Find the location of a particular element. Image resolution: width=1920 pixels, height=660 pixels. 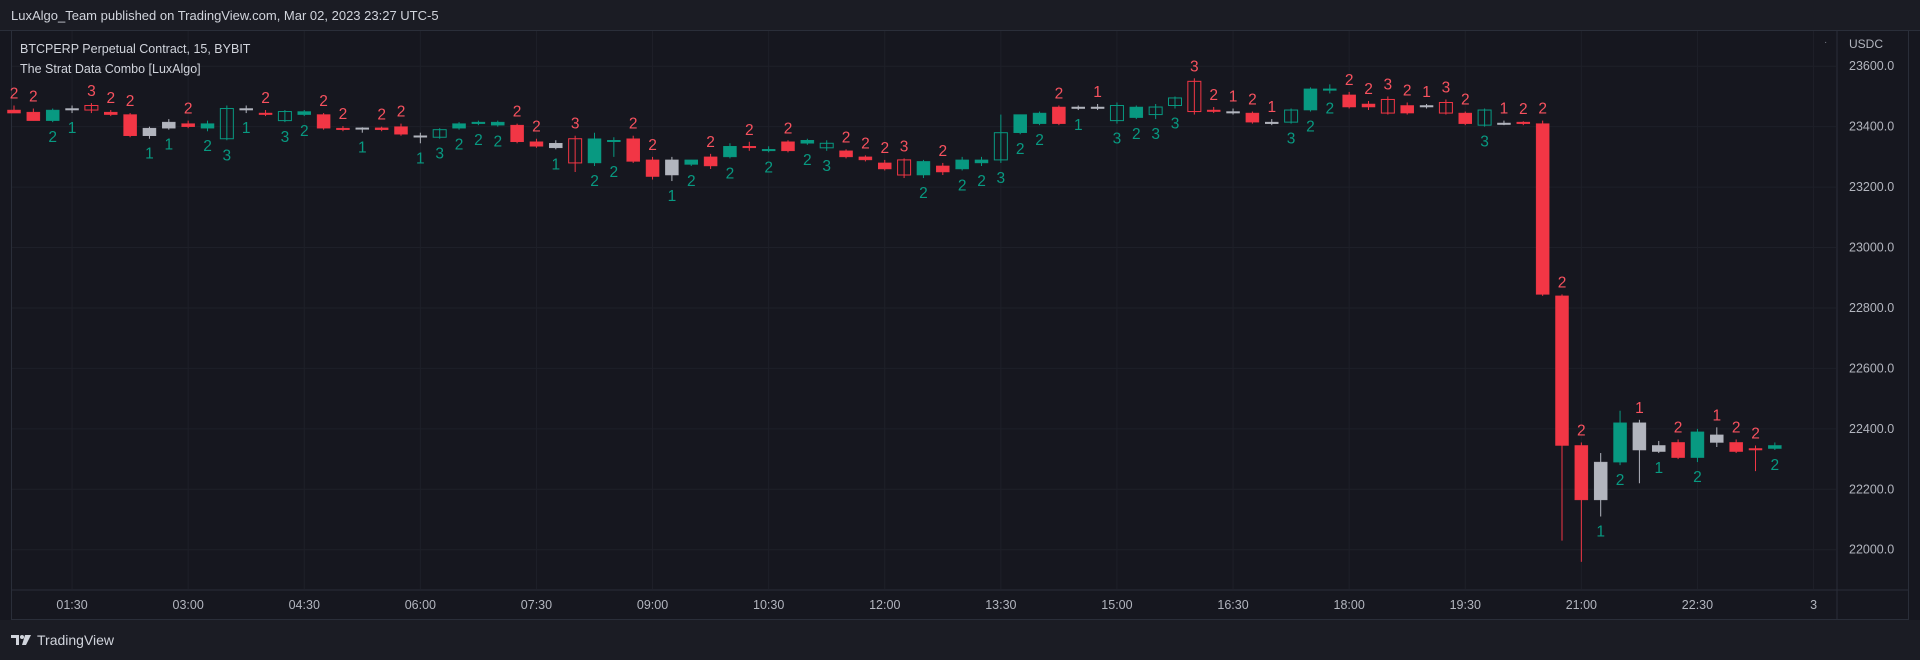

strat-label: 1 is located at coordinates (1504, 109).